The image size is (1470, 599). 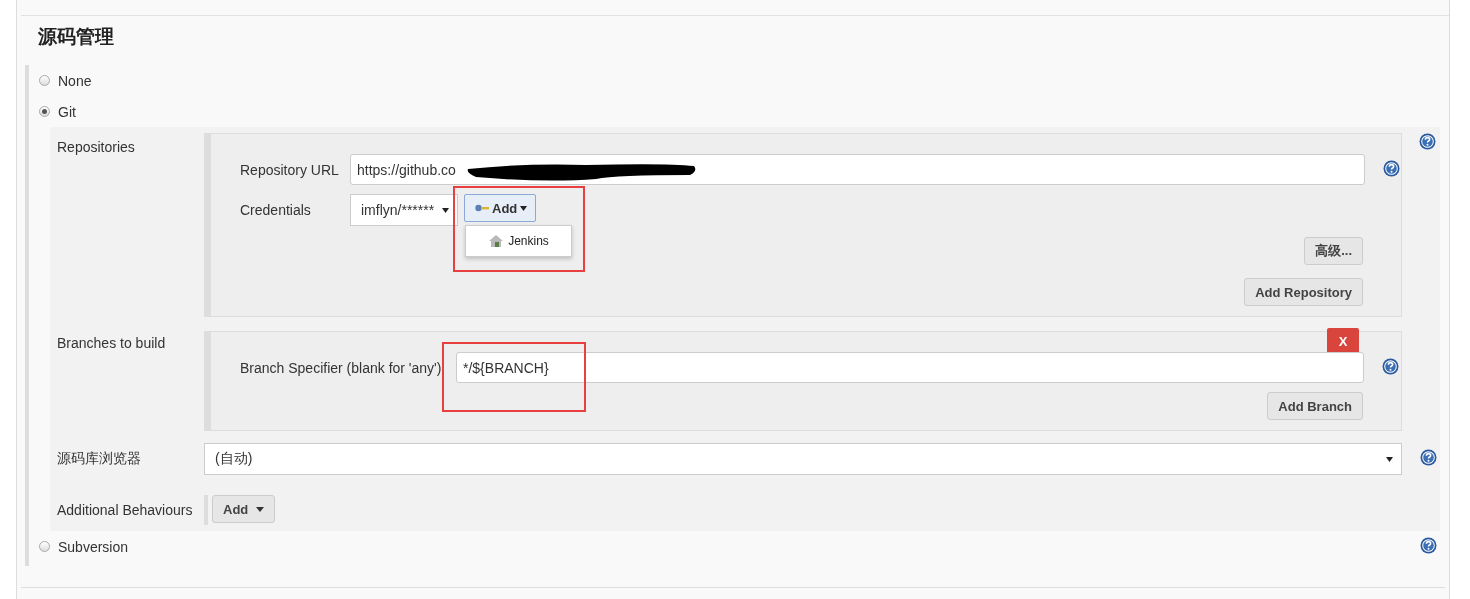 What do you see at coordinates (857, 169) in the screenshot?
I see `url-field: https://github.co` at bounding box center [857, 169].